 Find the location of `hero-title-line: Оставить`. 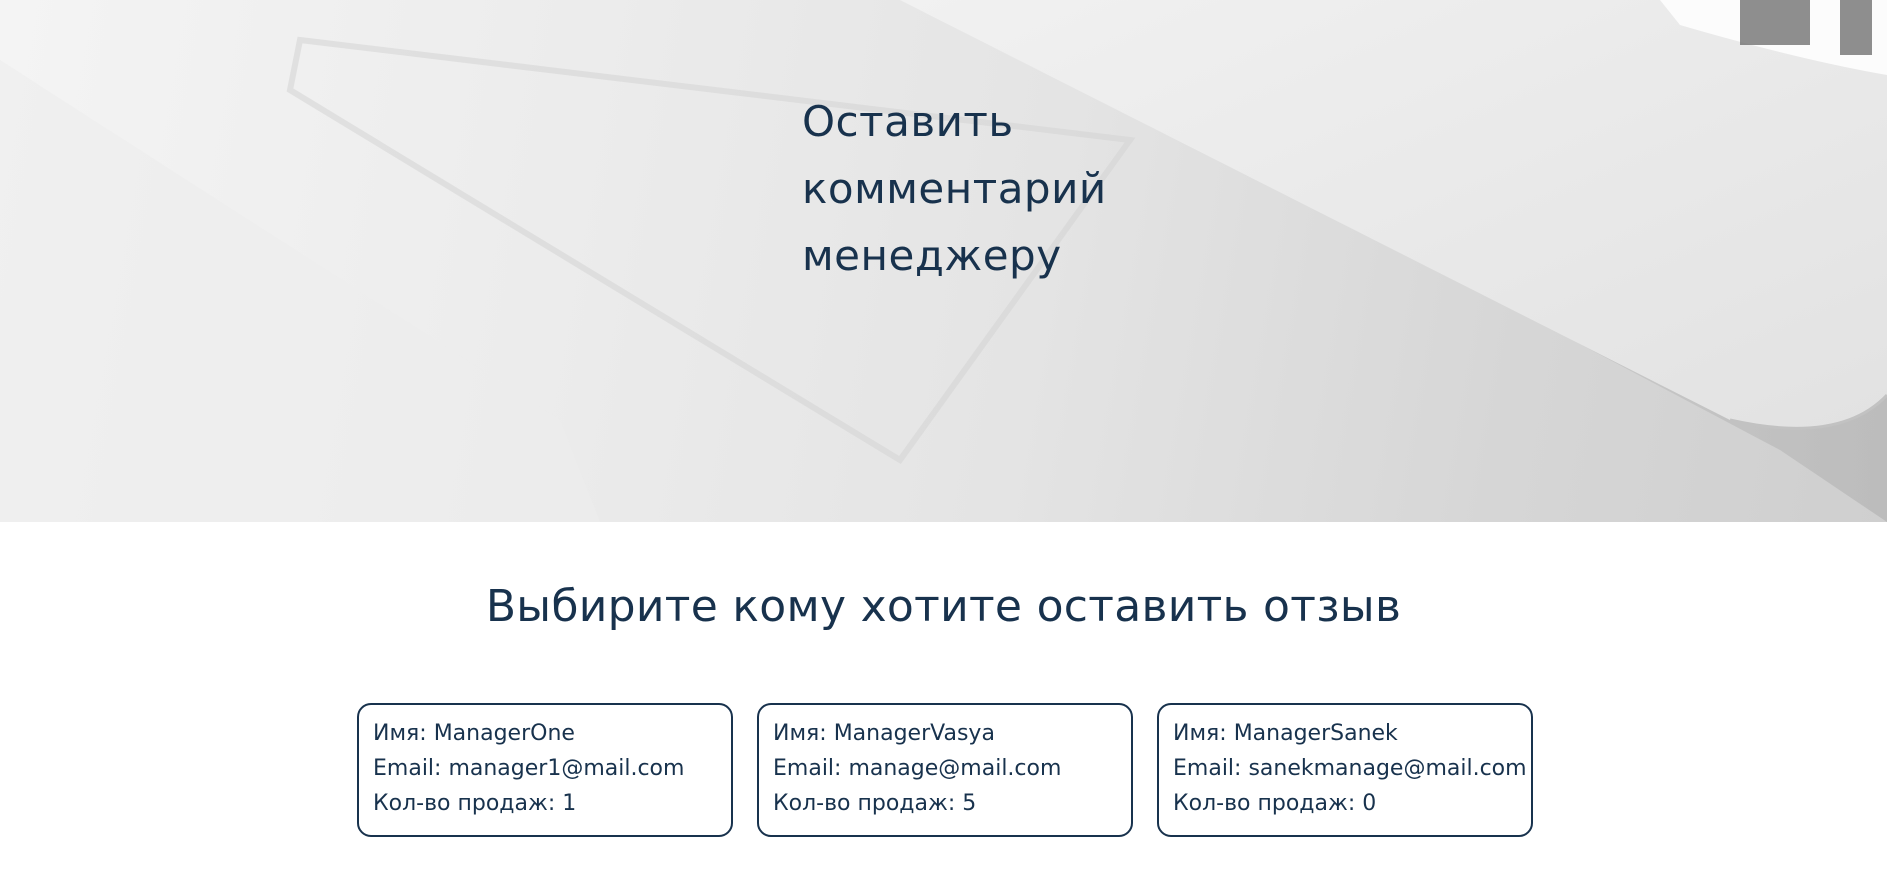

hero-title-line: Оставить is located at coordinates (908, 121).